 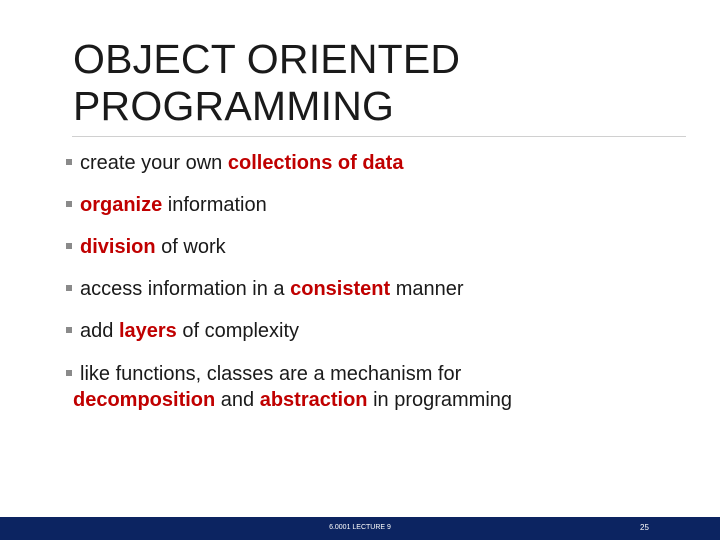 What do you see at coordinates (366, 331) in the screenshot?
I see `bullet-item-5: add layers of complexity` at bounding box center [366, 331].